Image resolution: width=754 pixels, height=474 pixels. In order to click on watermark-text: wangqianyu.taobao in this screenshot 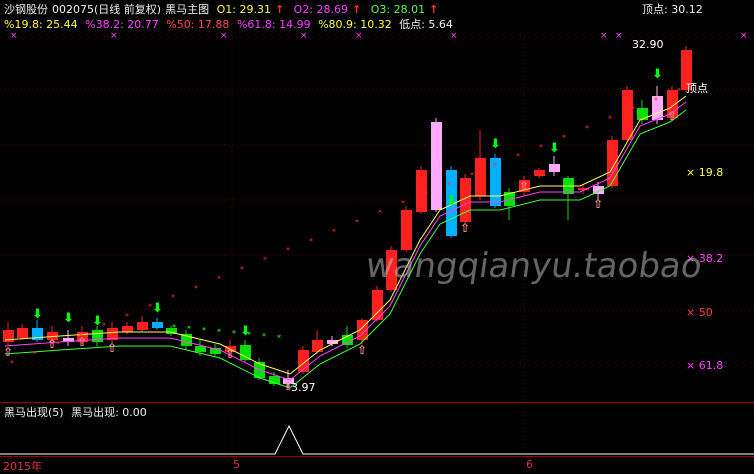, I will do `click(534, 266)`.